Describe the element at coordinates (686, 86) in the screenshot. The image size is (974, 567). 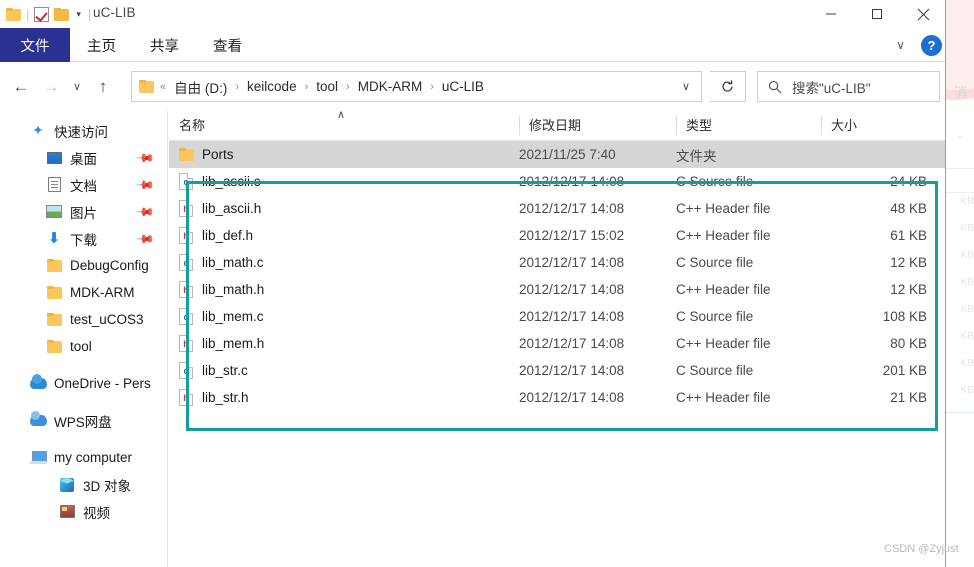
I see `address-dropdown-caret-icon: ∨` at that location.